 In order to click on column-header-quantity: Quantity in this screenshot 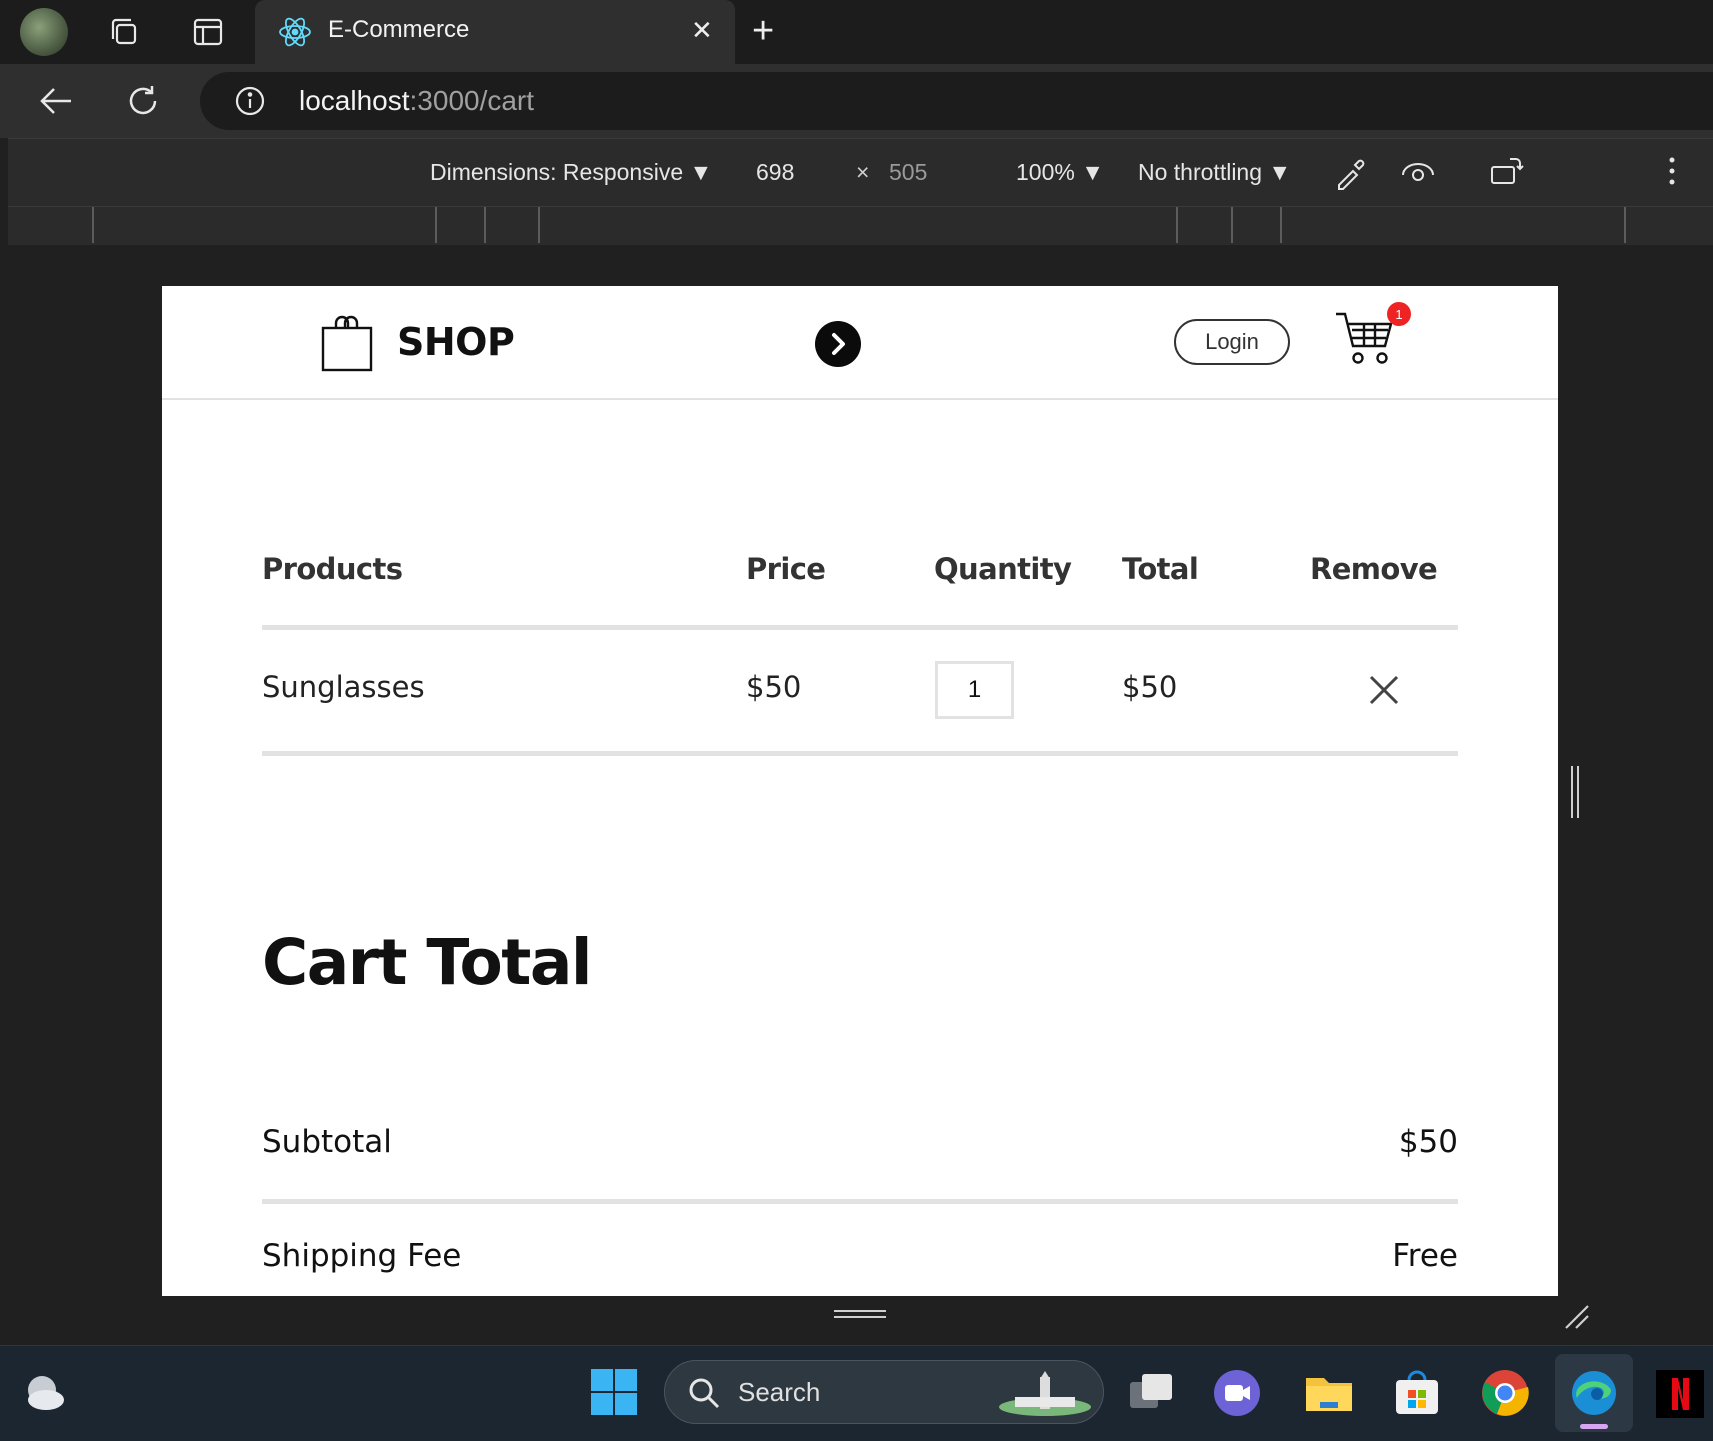, I will do `click(1003, 569)`.